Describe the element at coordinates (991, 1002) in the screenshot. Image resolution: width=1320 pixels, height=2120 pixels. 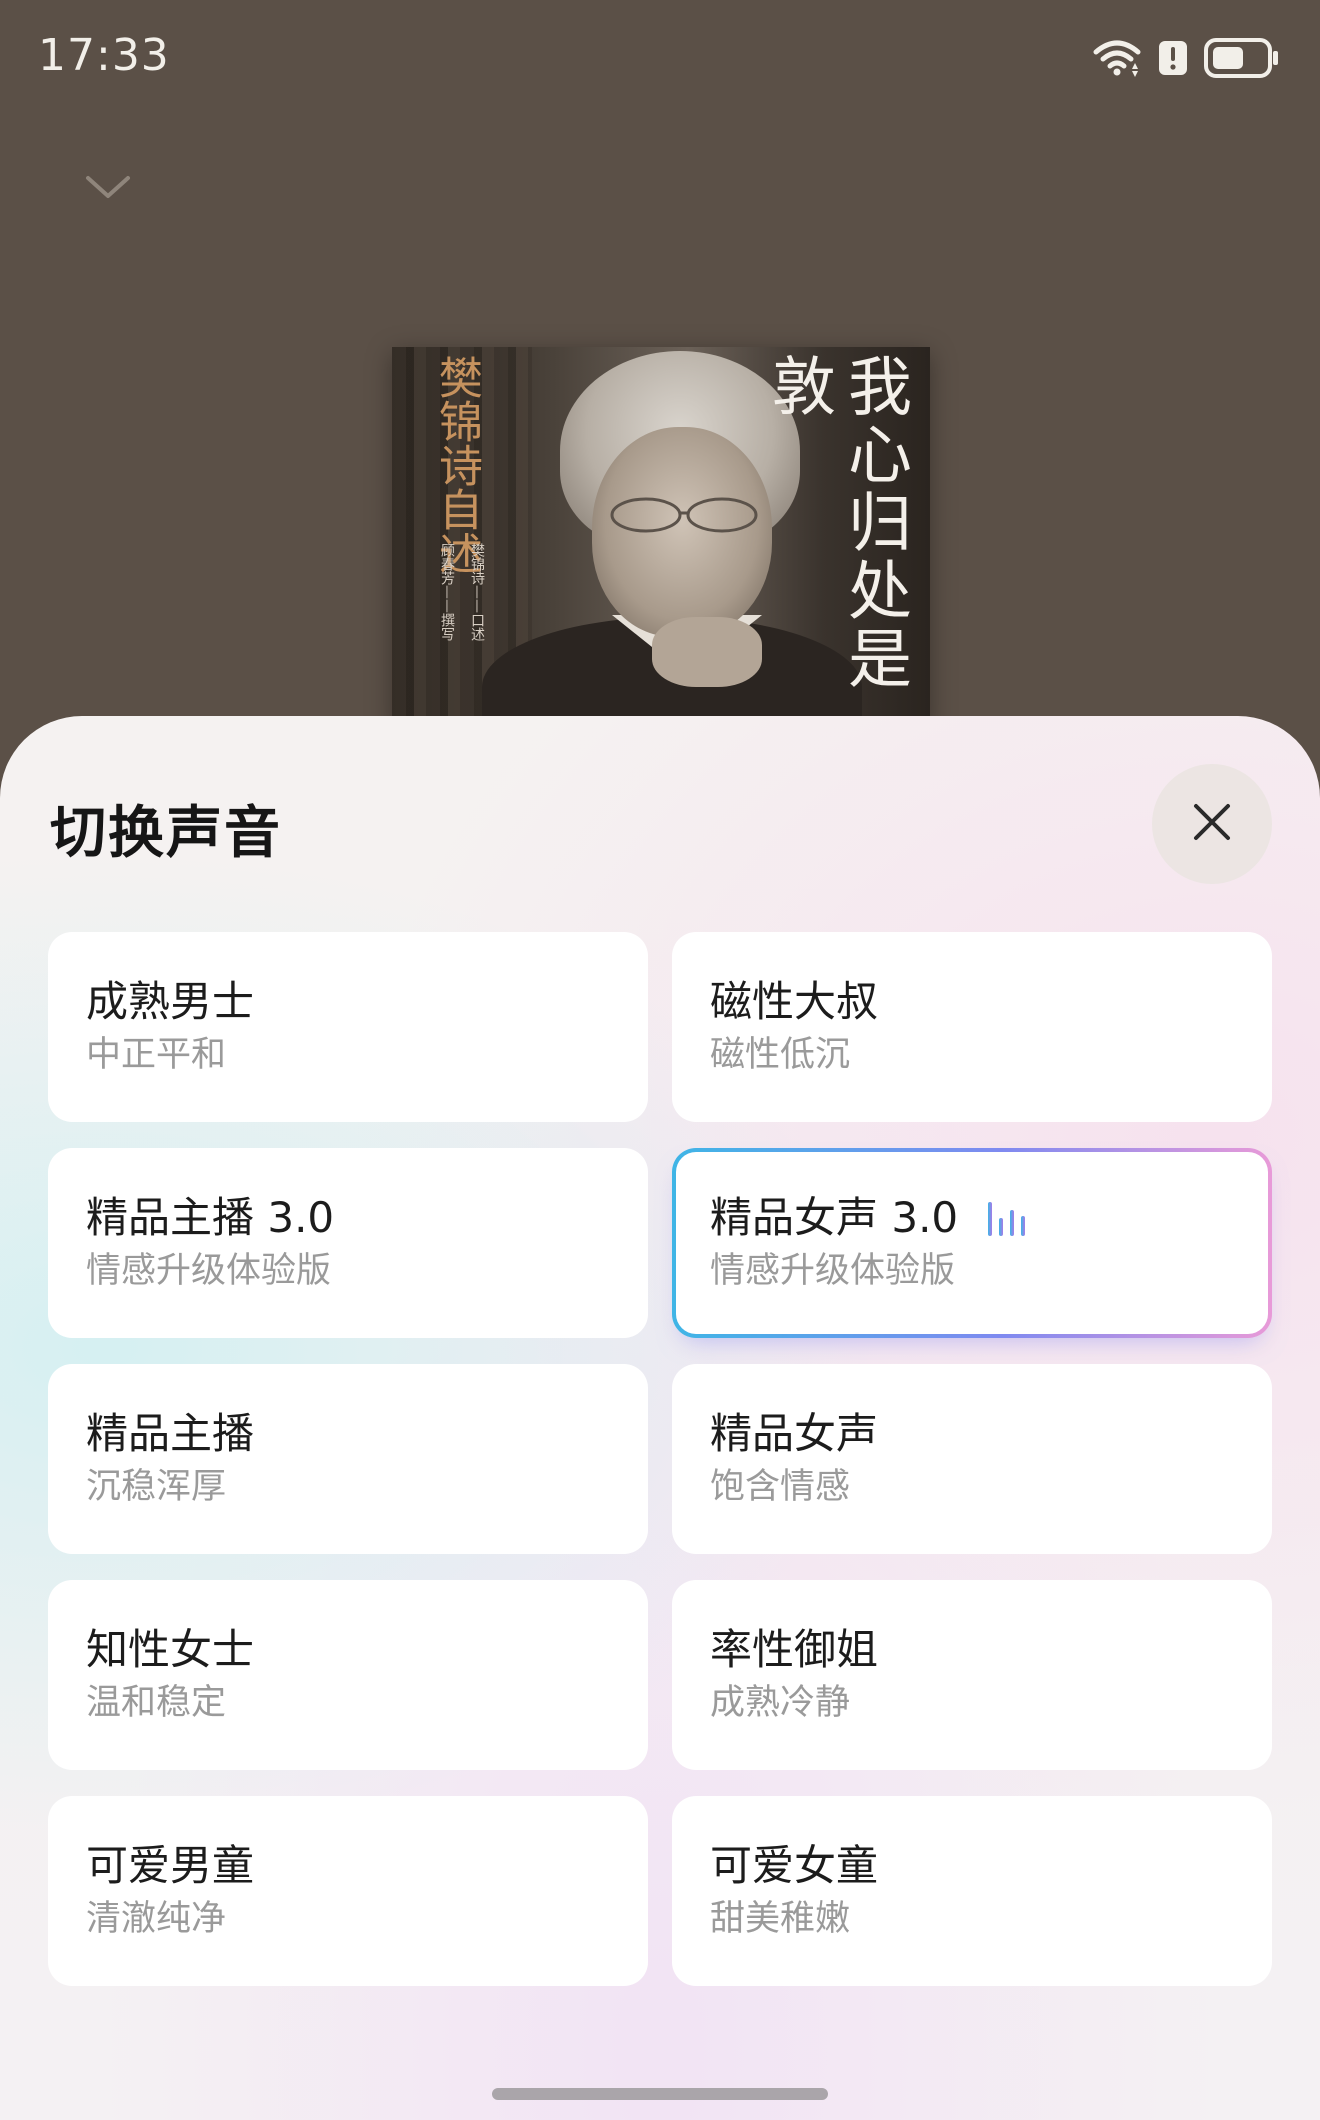
I see `voice-name-row: 磁性大叔` at that location.